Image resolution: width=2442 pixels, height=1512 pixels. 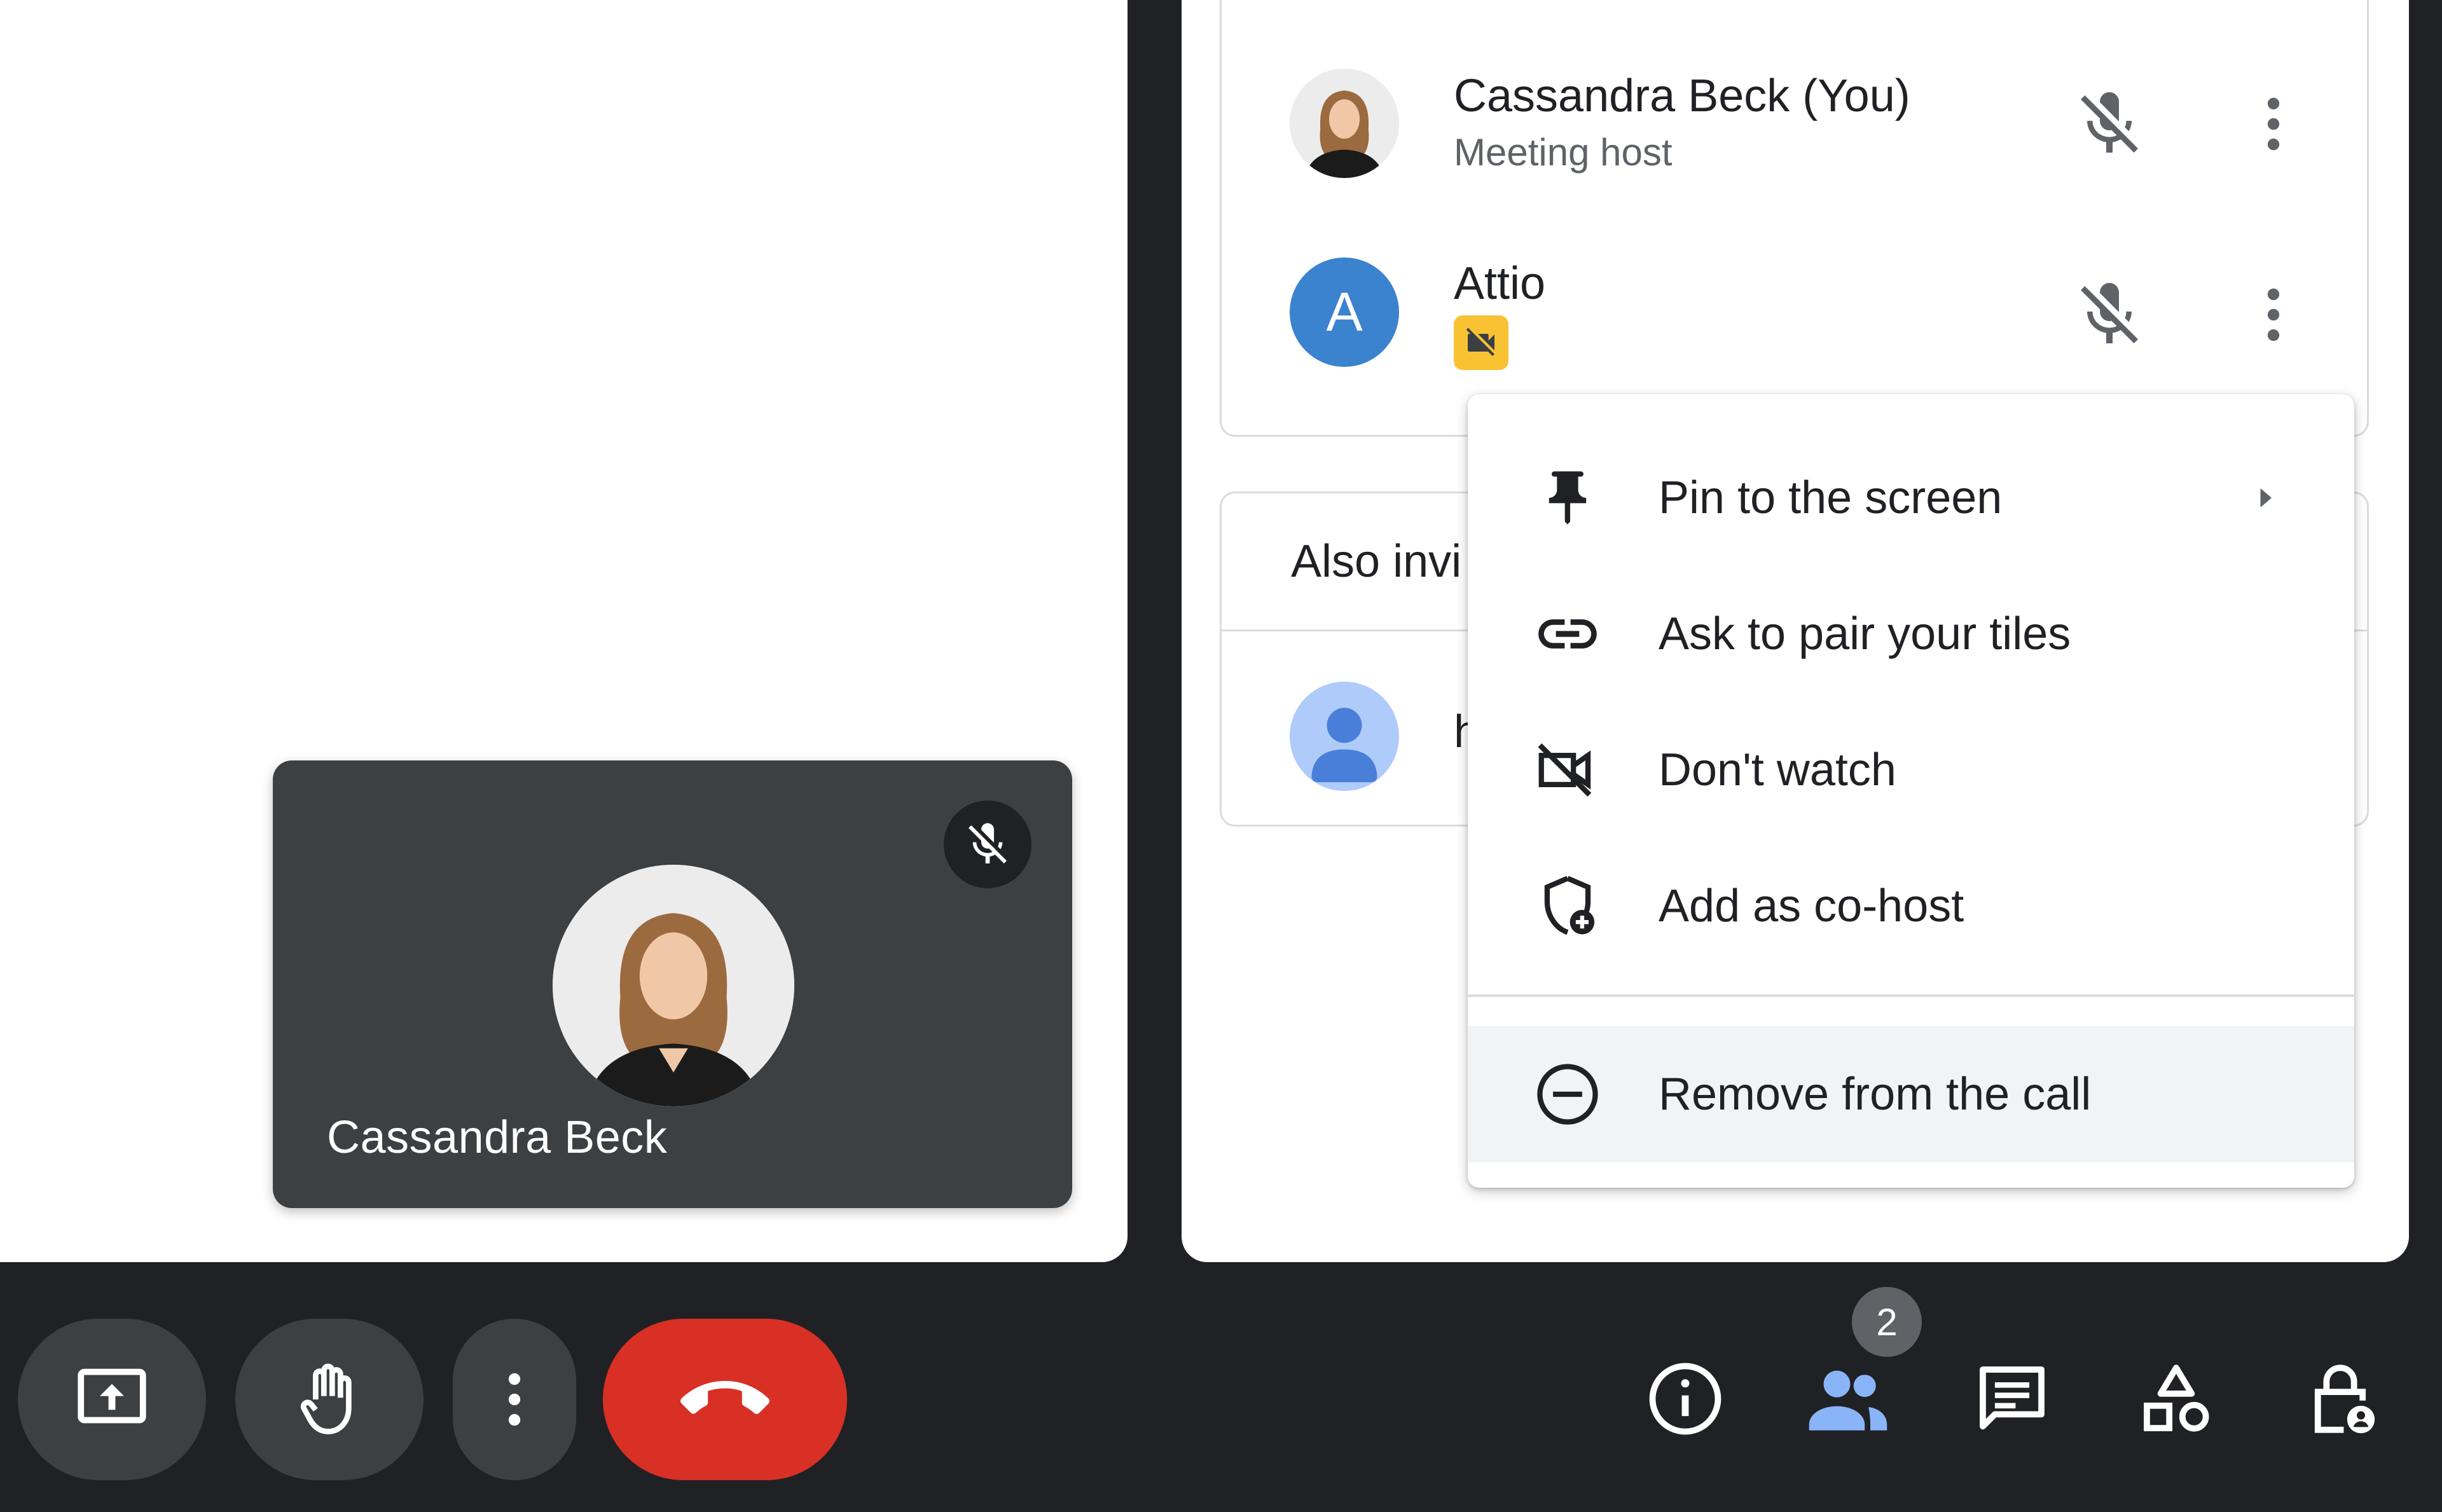 I want to click on menu-item-dont-watch: Don't watch, so click(x=1911, y=770).